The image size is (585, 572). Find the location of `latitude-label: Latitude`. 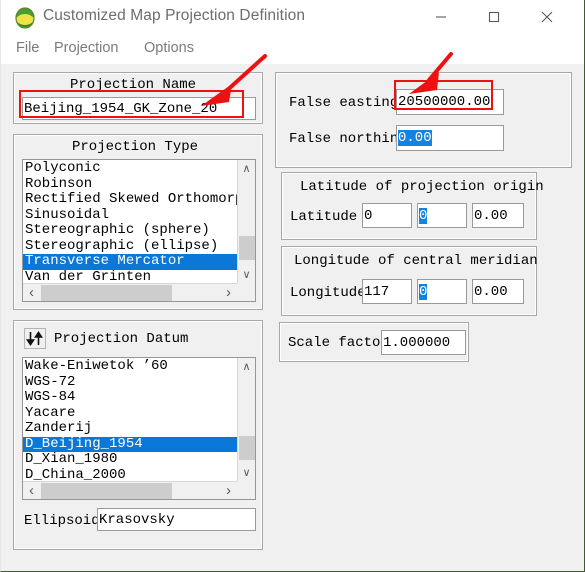

latitude-label: Latitude is located at coordinates (324, 217).